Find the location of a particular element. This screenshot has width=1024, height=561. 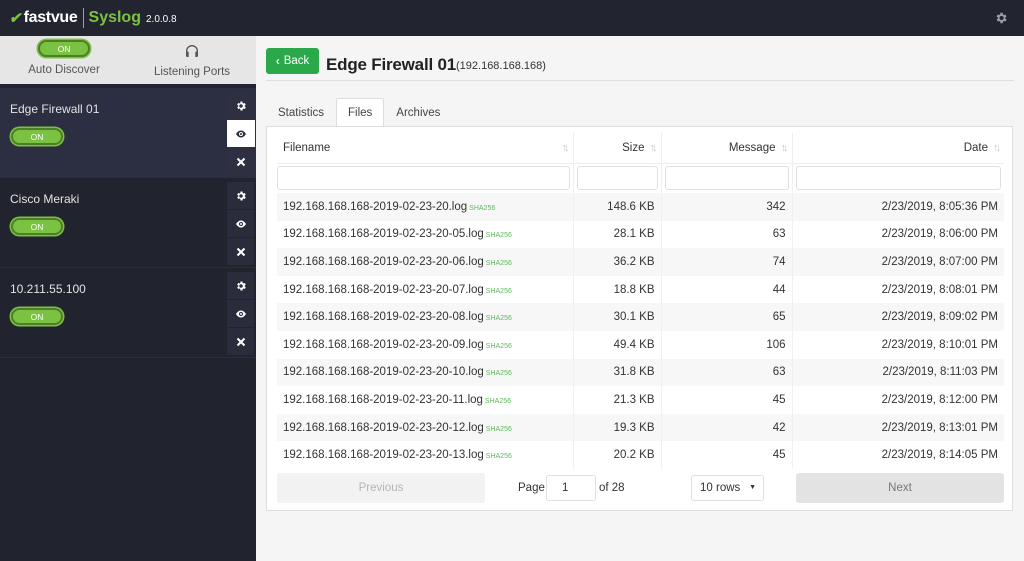

column-header-date: Date ↑↓ is located at coordinates (898, 148).